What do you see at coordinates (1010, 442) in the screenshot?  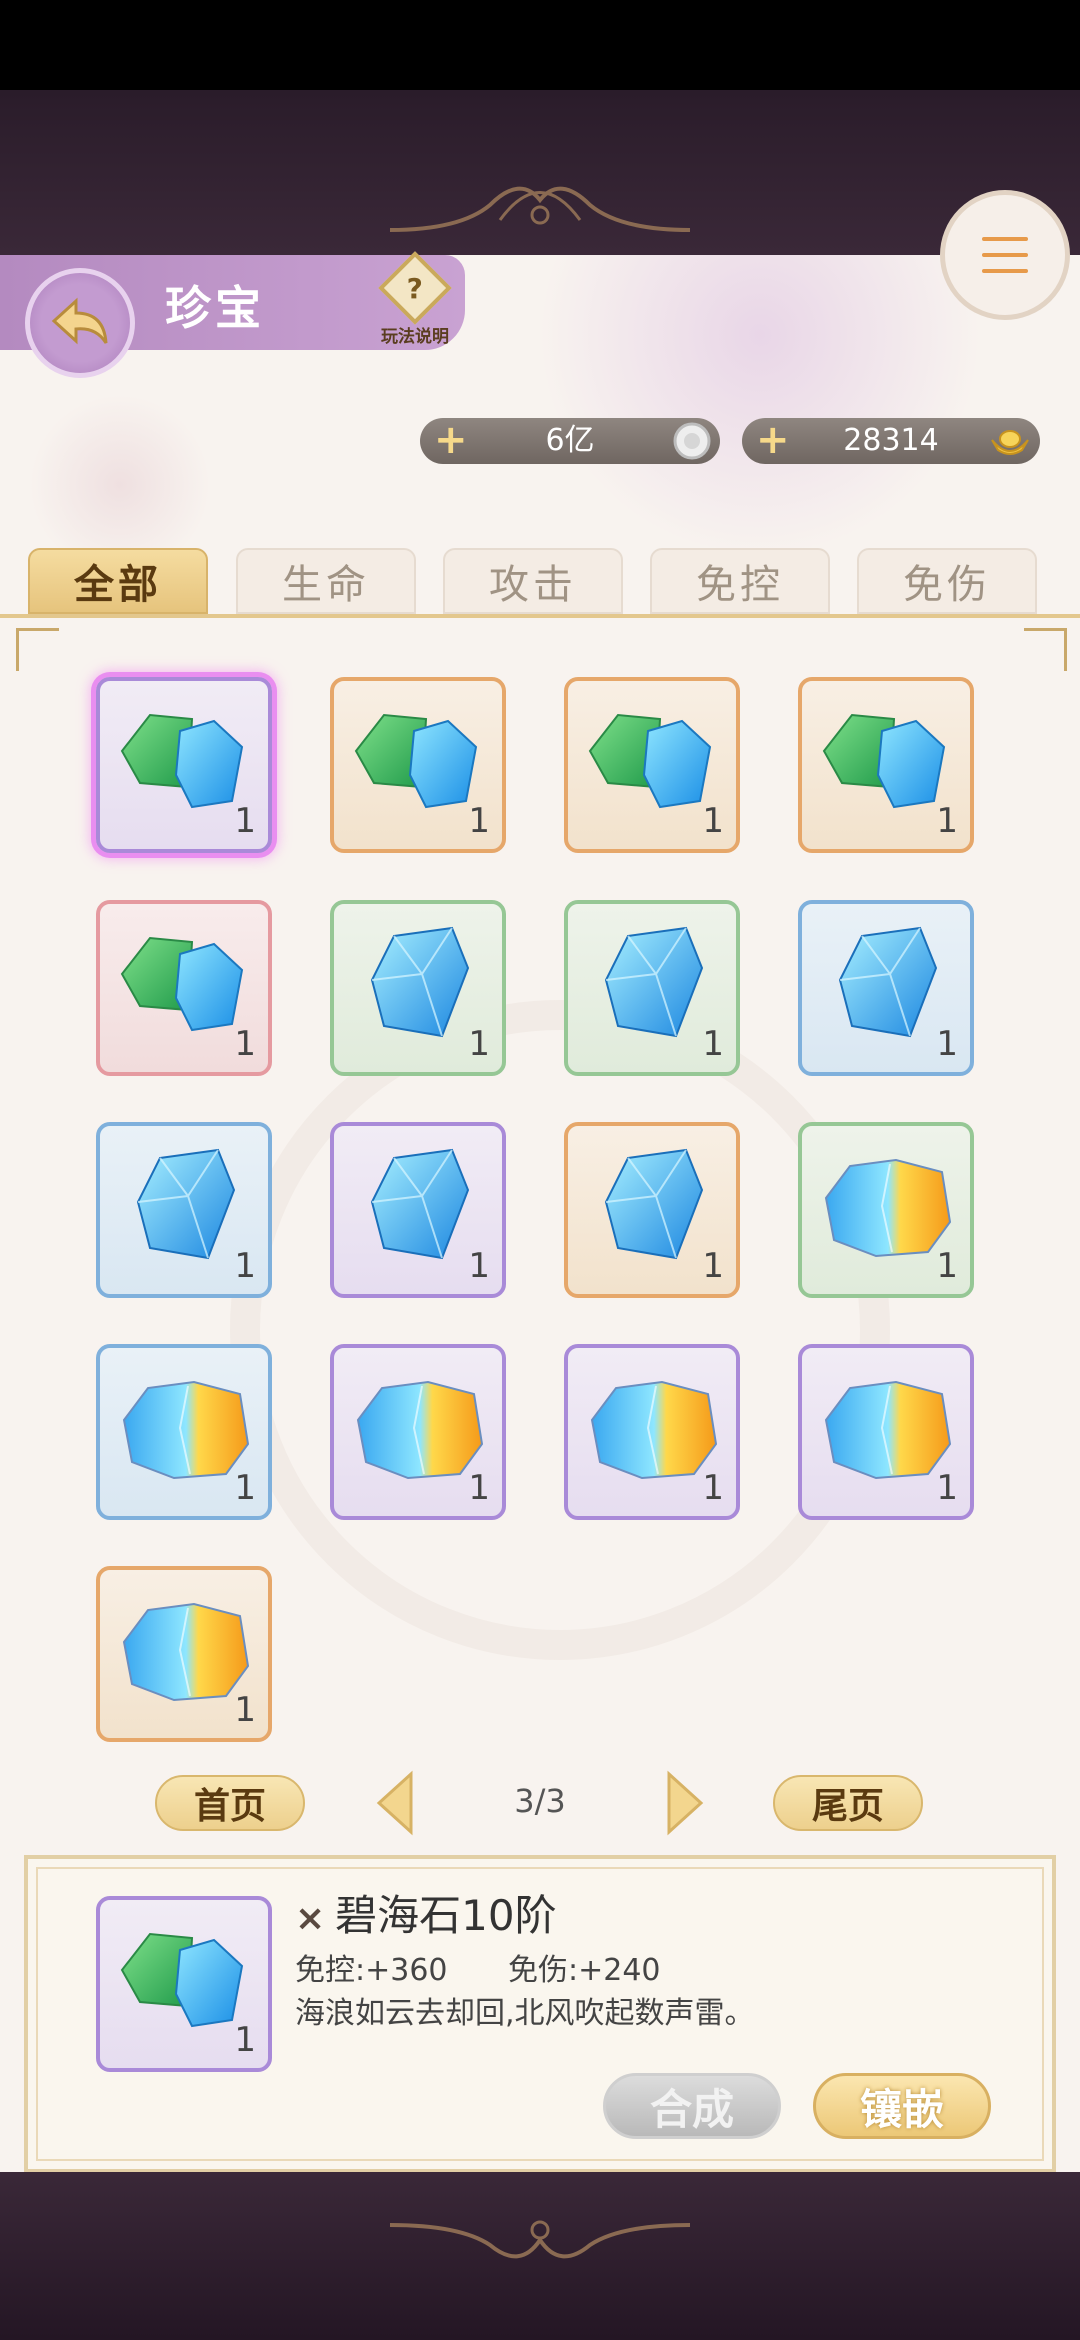 I see `gold-ingot-icon` at bounding box center [1010, 442].